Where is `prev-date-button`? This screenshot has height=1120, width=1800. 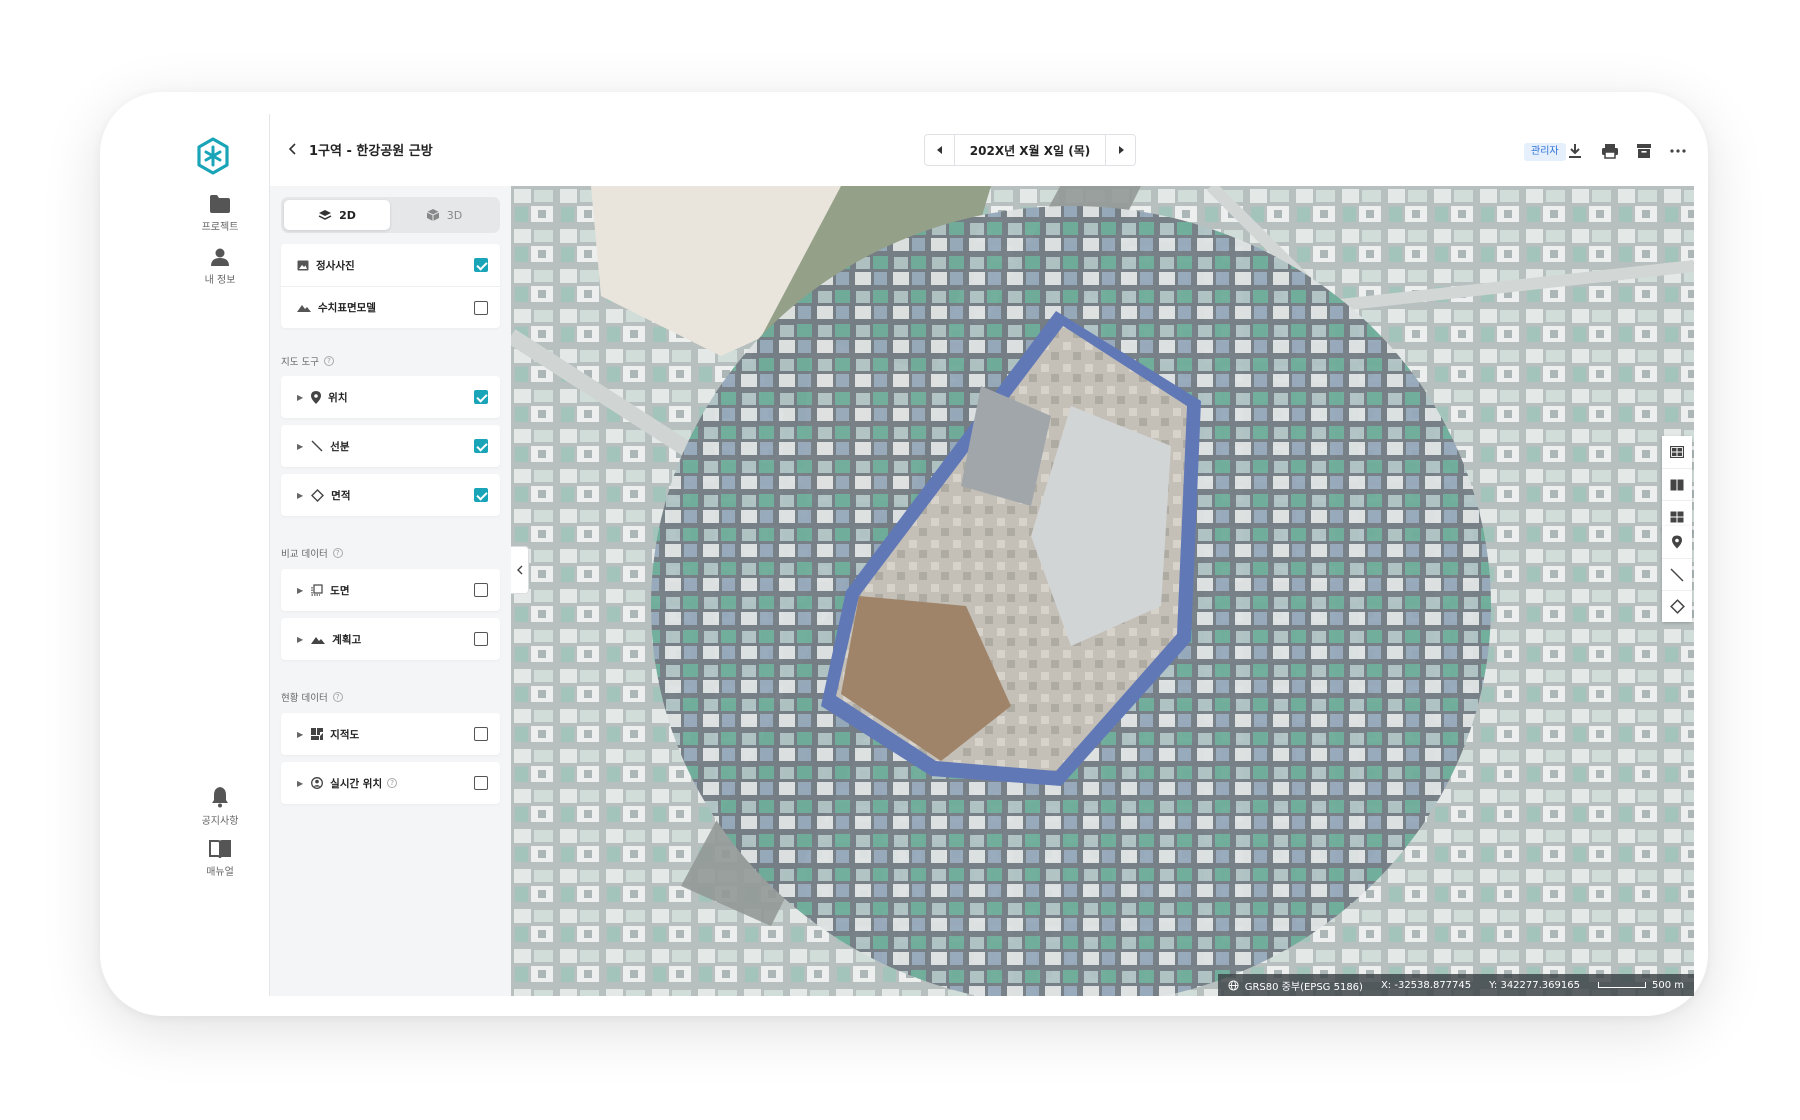
prev-date-button is located at coordinates (940, 150).